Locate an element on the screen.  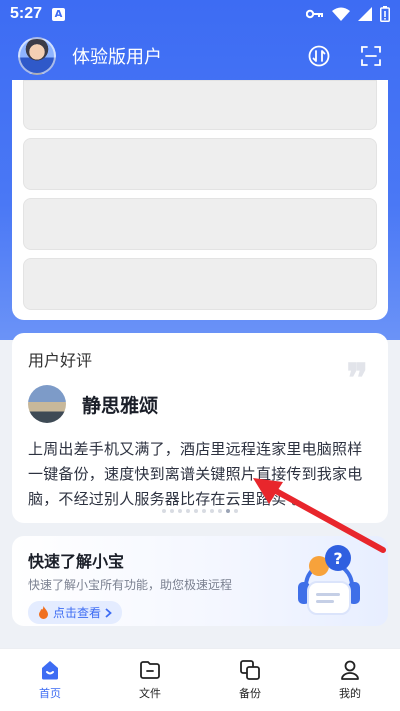
flame-icon is located at coordinates (43, 612).